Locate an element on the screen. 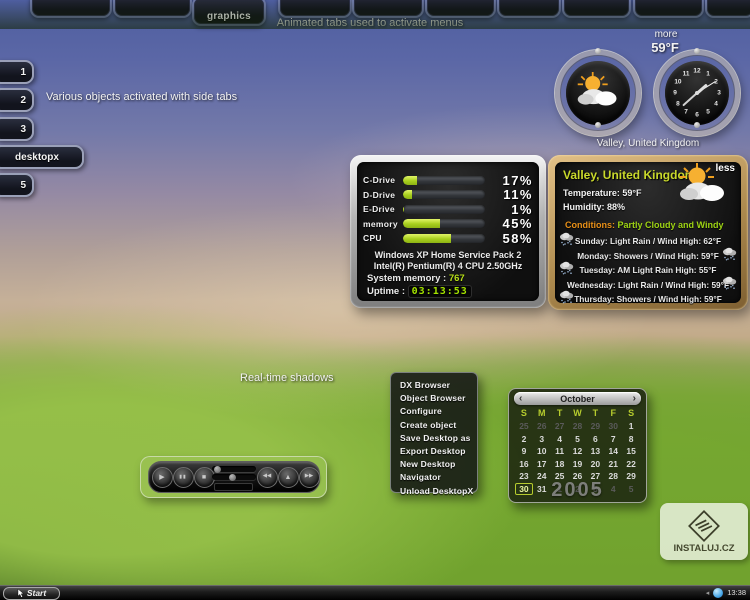  uptime-label: Uptime : is located at coordinates (386, 291).